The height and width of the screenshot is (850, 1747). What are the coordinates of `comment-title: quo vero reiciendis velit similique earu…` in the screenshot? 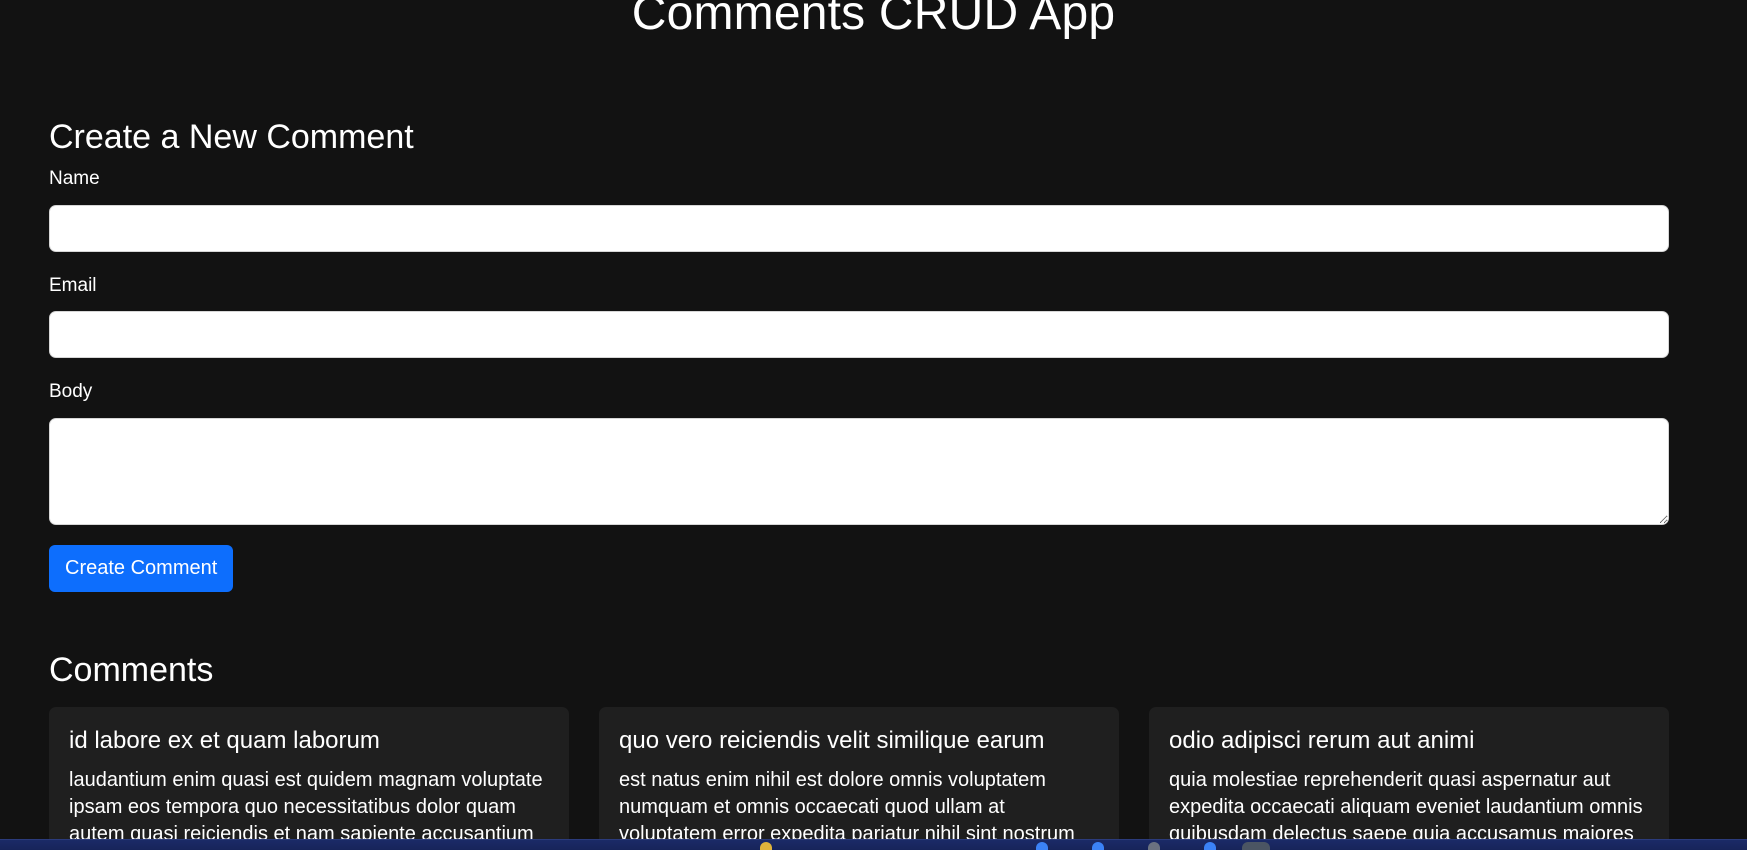 It's located at (832, 740).